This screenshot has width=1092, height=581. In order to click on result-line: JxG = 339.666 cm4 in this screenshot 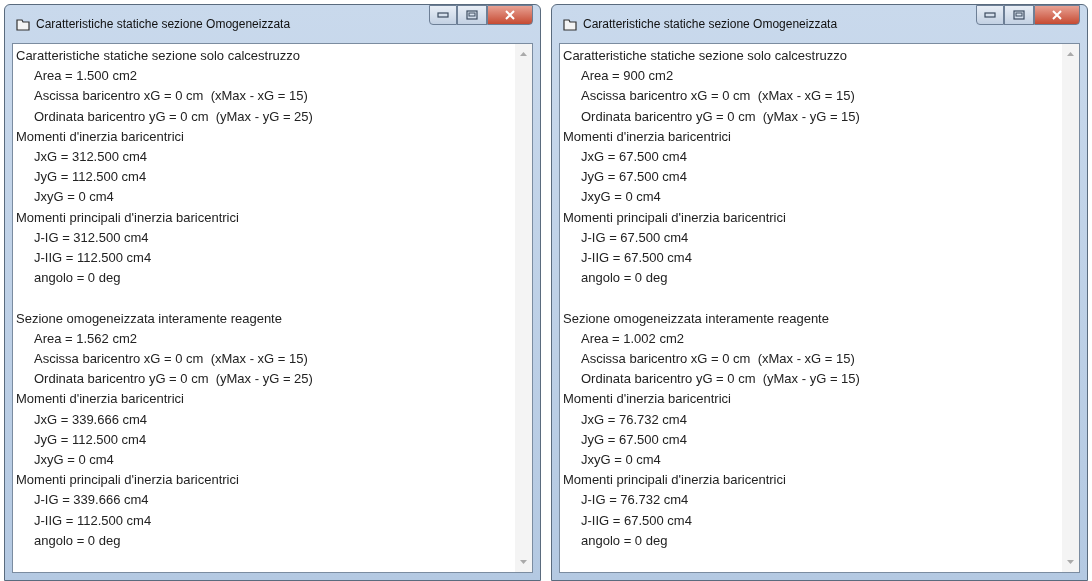, I will do `click(91, 419)`.